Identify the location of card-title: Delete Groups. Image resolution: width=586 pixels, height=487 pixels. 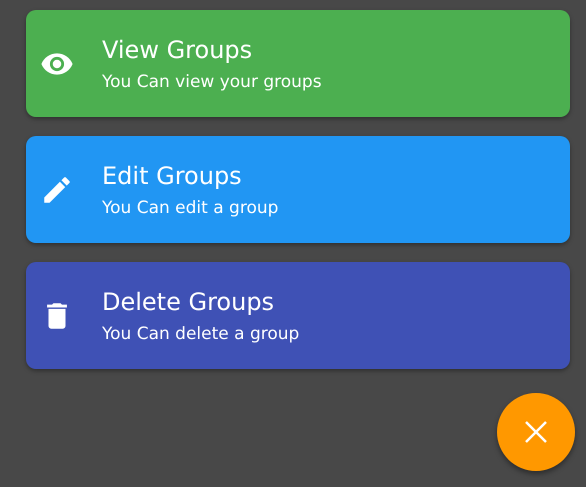
(189, 302).